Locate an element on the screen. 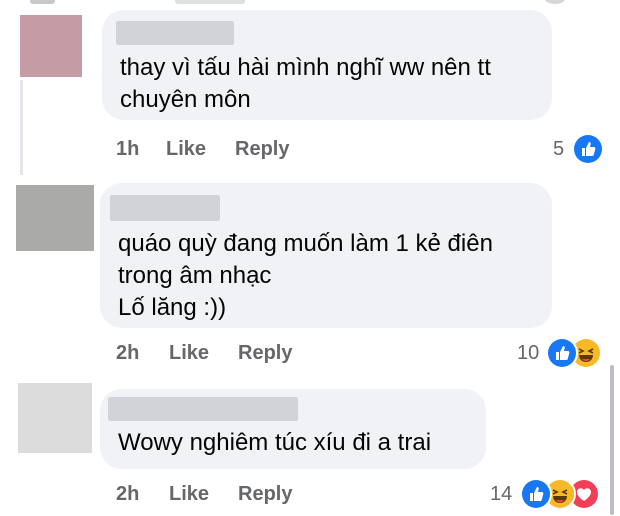 This screenshot has height=516, width=620. scrollbar is located at coordinates (612, 440).